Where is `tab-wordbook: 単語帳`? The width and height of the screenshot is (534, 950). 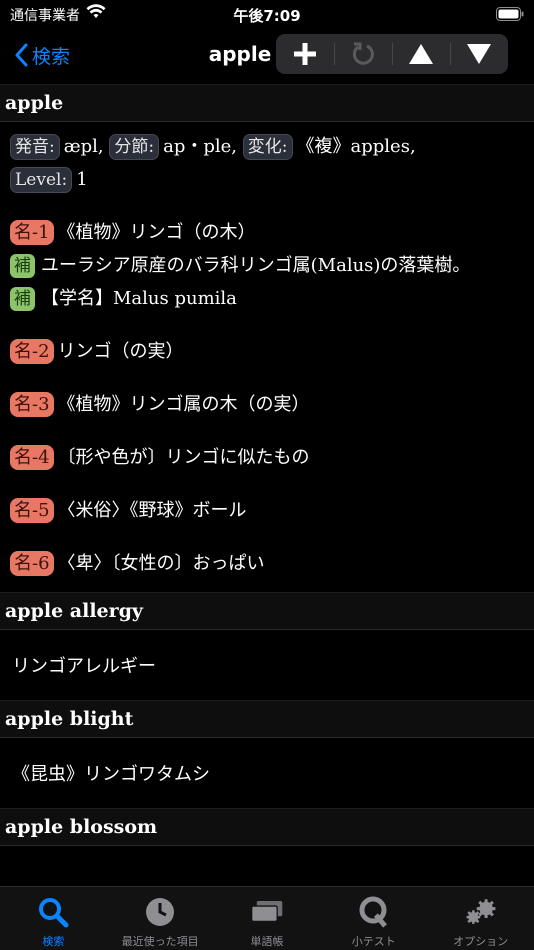 tab-wordbook: 単語帳 is located at coordinates (267, 918).